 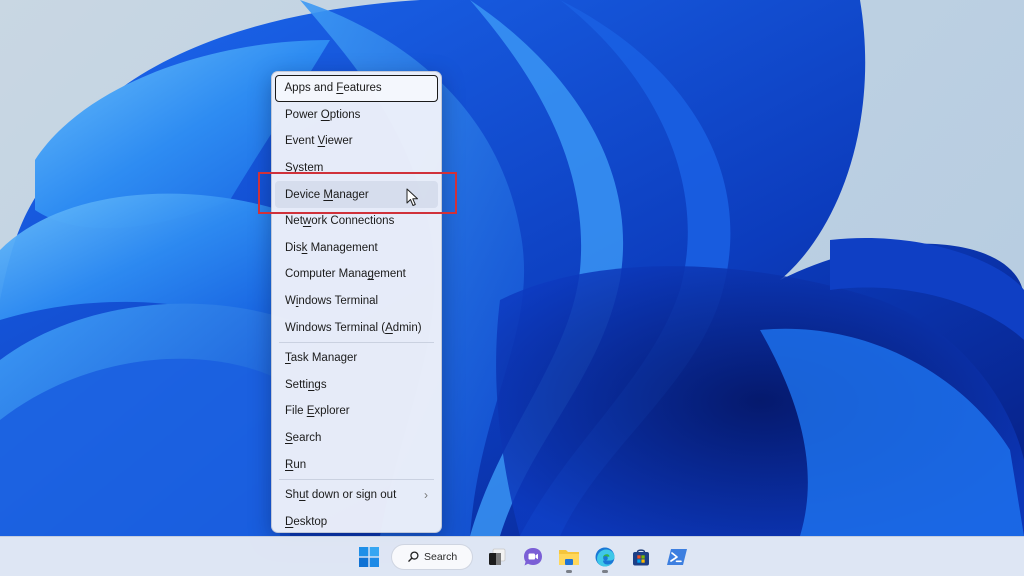 What do you see at coordinates (356, 522) in the screenshot?
I see `menu-item-desktop: Desktop` at bounding box center [356, 522].